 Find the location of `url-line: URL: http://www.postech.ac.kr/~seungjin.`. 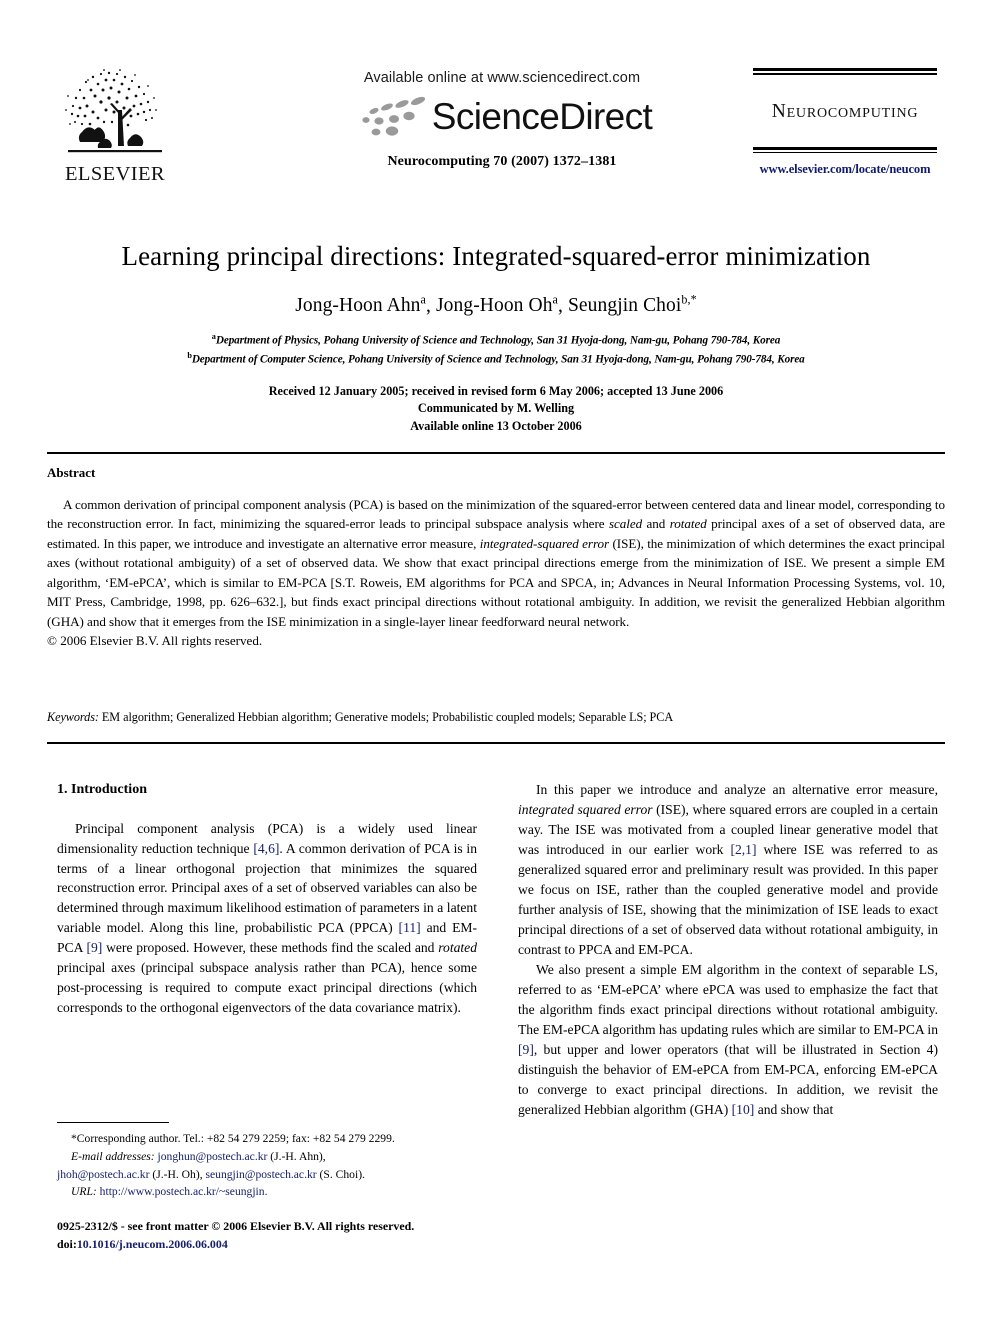

url-line: URL: http://www.postech.ac.kr/~seungjin. is located at coordinates (267, 1192).